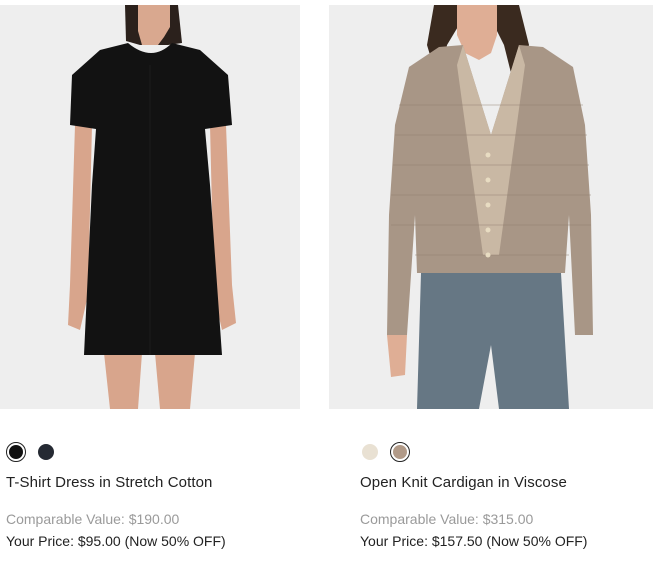  Describe the element at coordinates (116, 541) in the screenshot. I see `your-price: Your Price: $95.00 (Now 50% OFF)` at that location.